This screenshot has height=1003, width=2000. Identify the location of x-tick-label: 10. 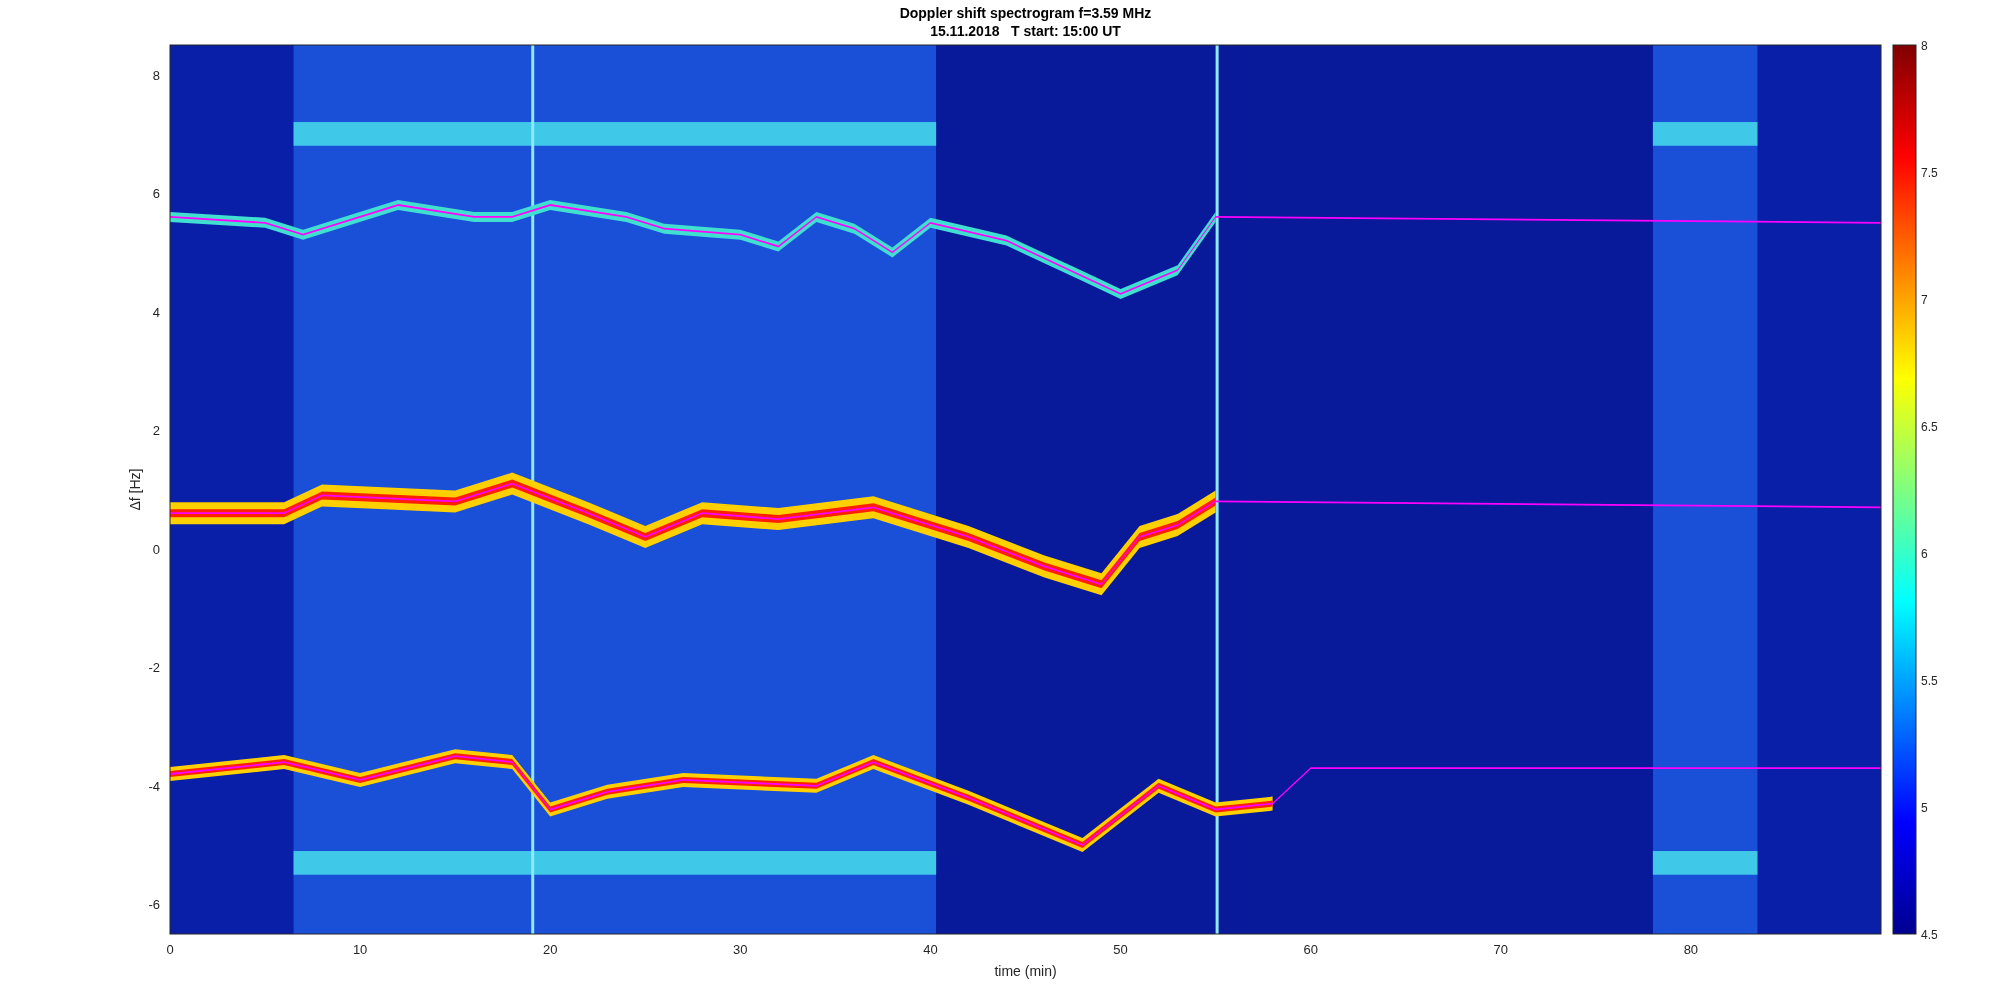
(360, 949).